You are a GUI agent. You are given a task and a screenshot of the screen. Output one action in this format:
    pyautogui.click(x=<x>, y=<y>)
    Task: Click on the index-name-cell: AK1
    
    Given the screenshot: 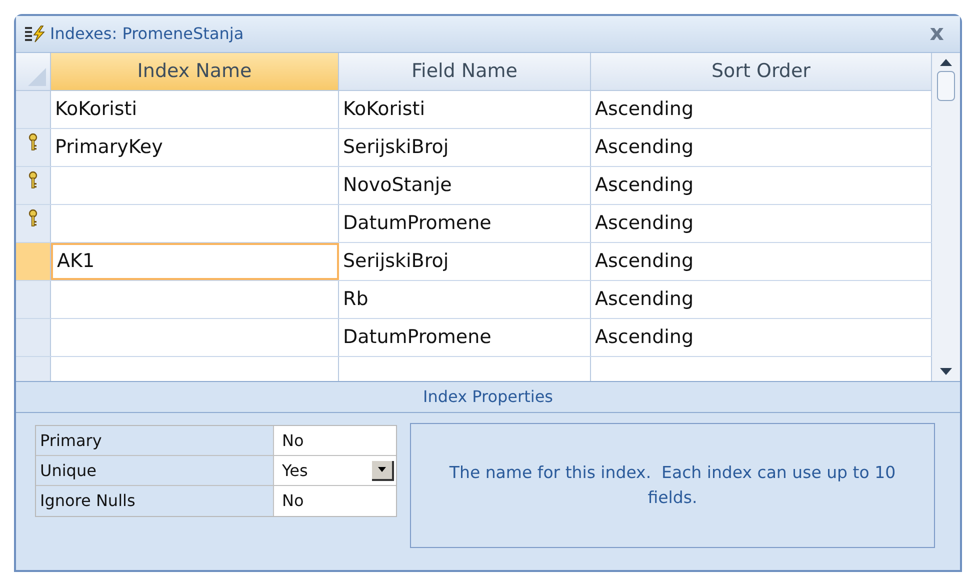 What is the action you would take?
    pyautogui.click(x=195, y=261)
    